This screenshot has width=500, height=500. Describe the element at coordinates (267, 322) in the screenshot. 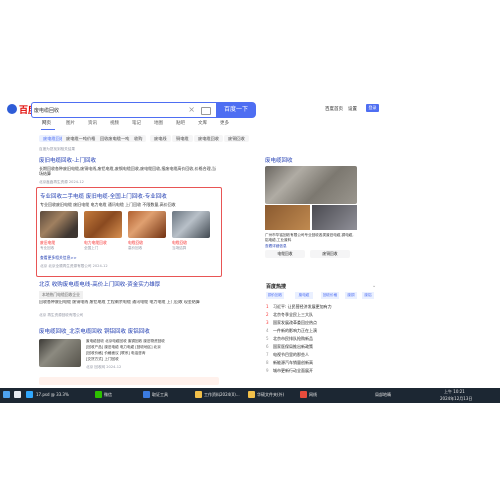

I see `hot-rank: 3` at that location.